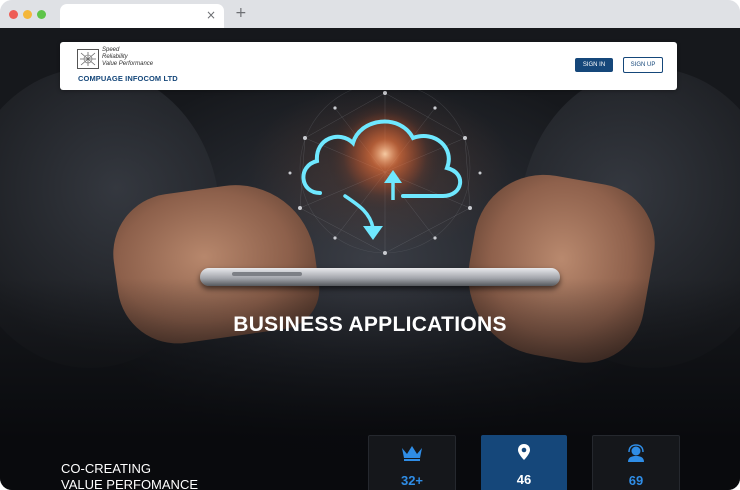  I want to click on minimize-window-button, so click(27, 14).